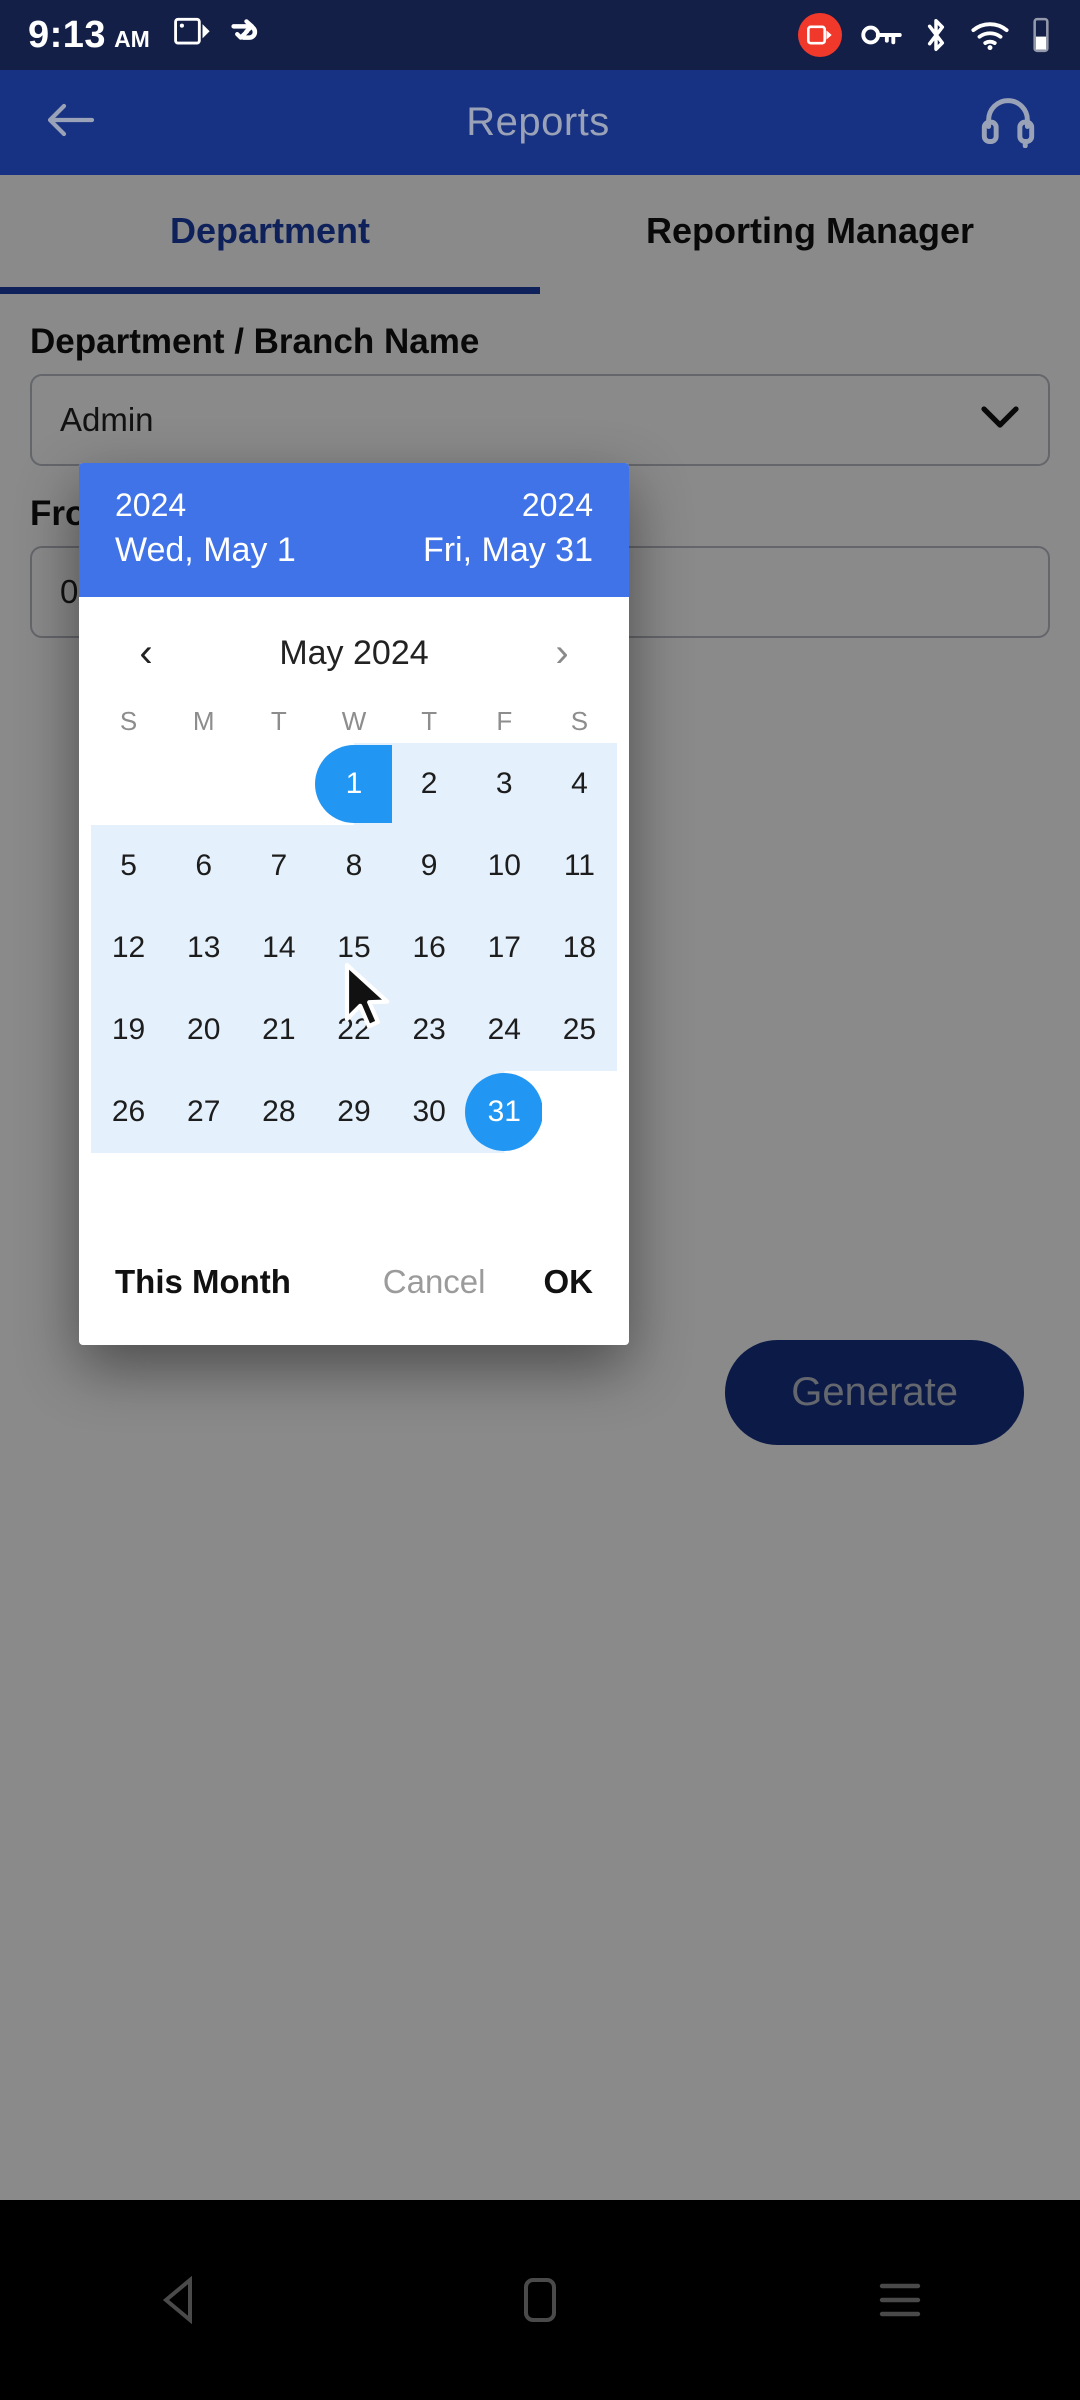 The height and width of the screenshot is (2400, 1080). I want to click on calendar-day-17: 17, so click(504, 948).